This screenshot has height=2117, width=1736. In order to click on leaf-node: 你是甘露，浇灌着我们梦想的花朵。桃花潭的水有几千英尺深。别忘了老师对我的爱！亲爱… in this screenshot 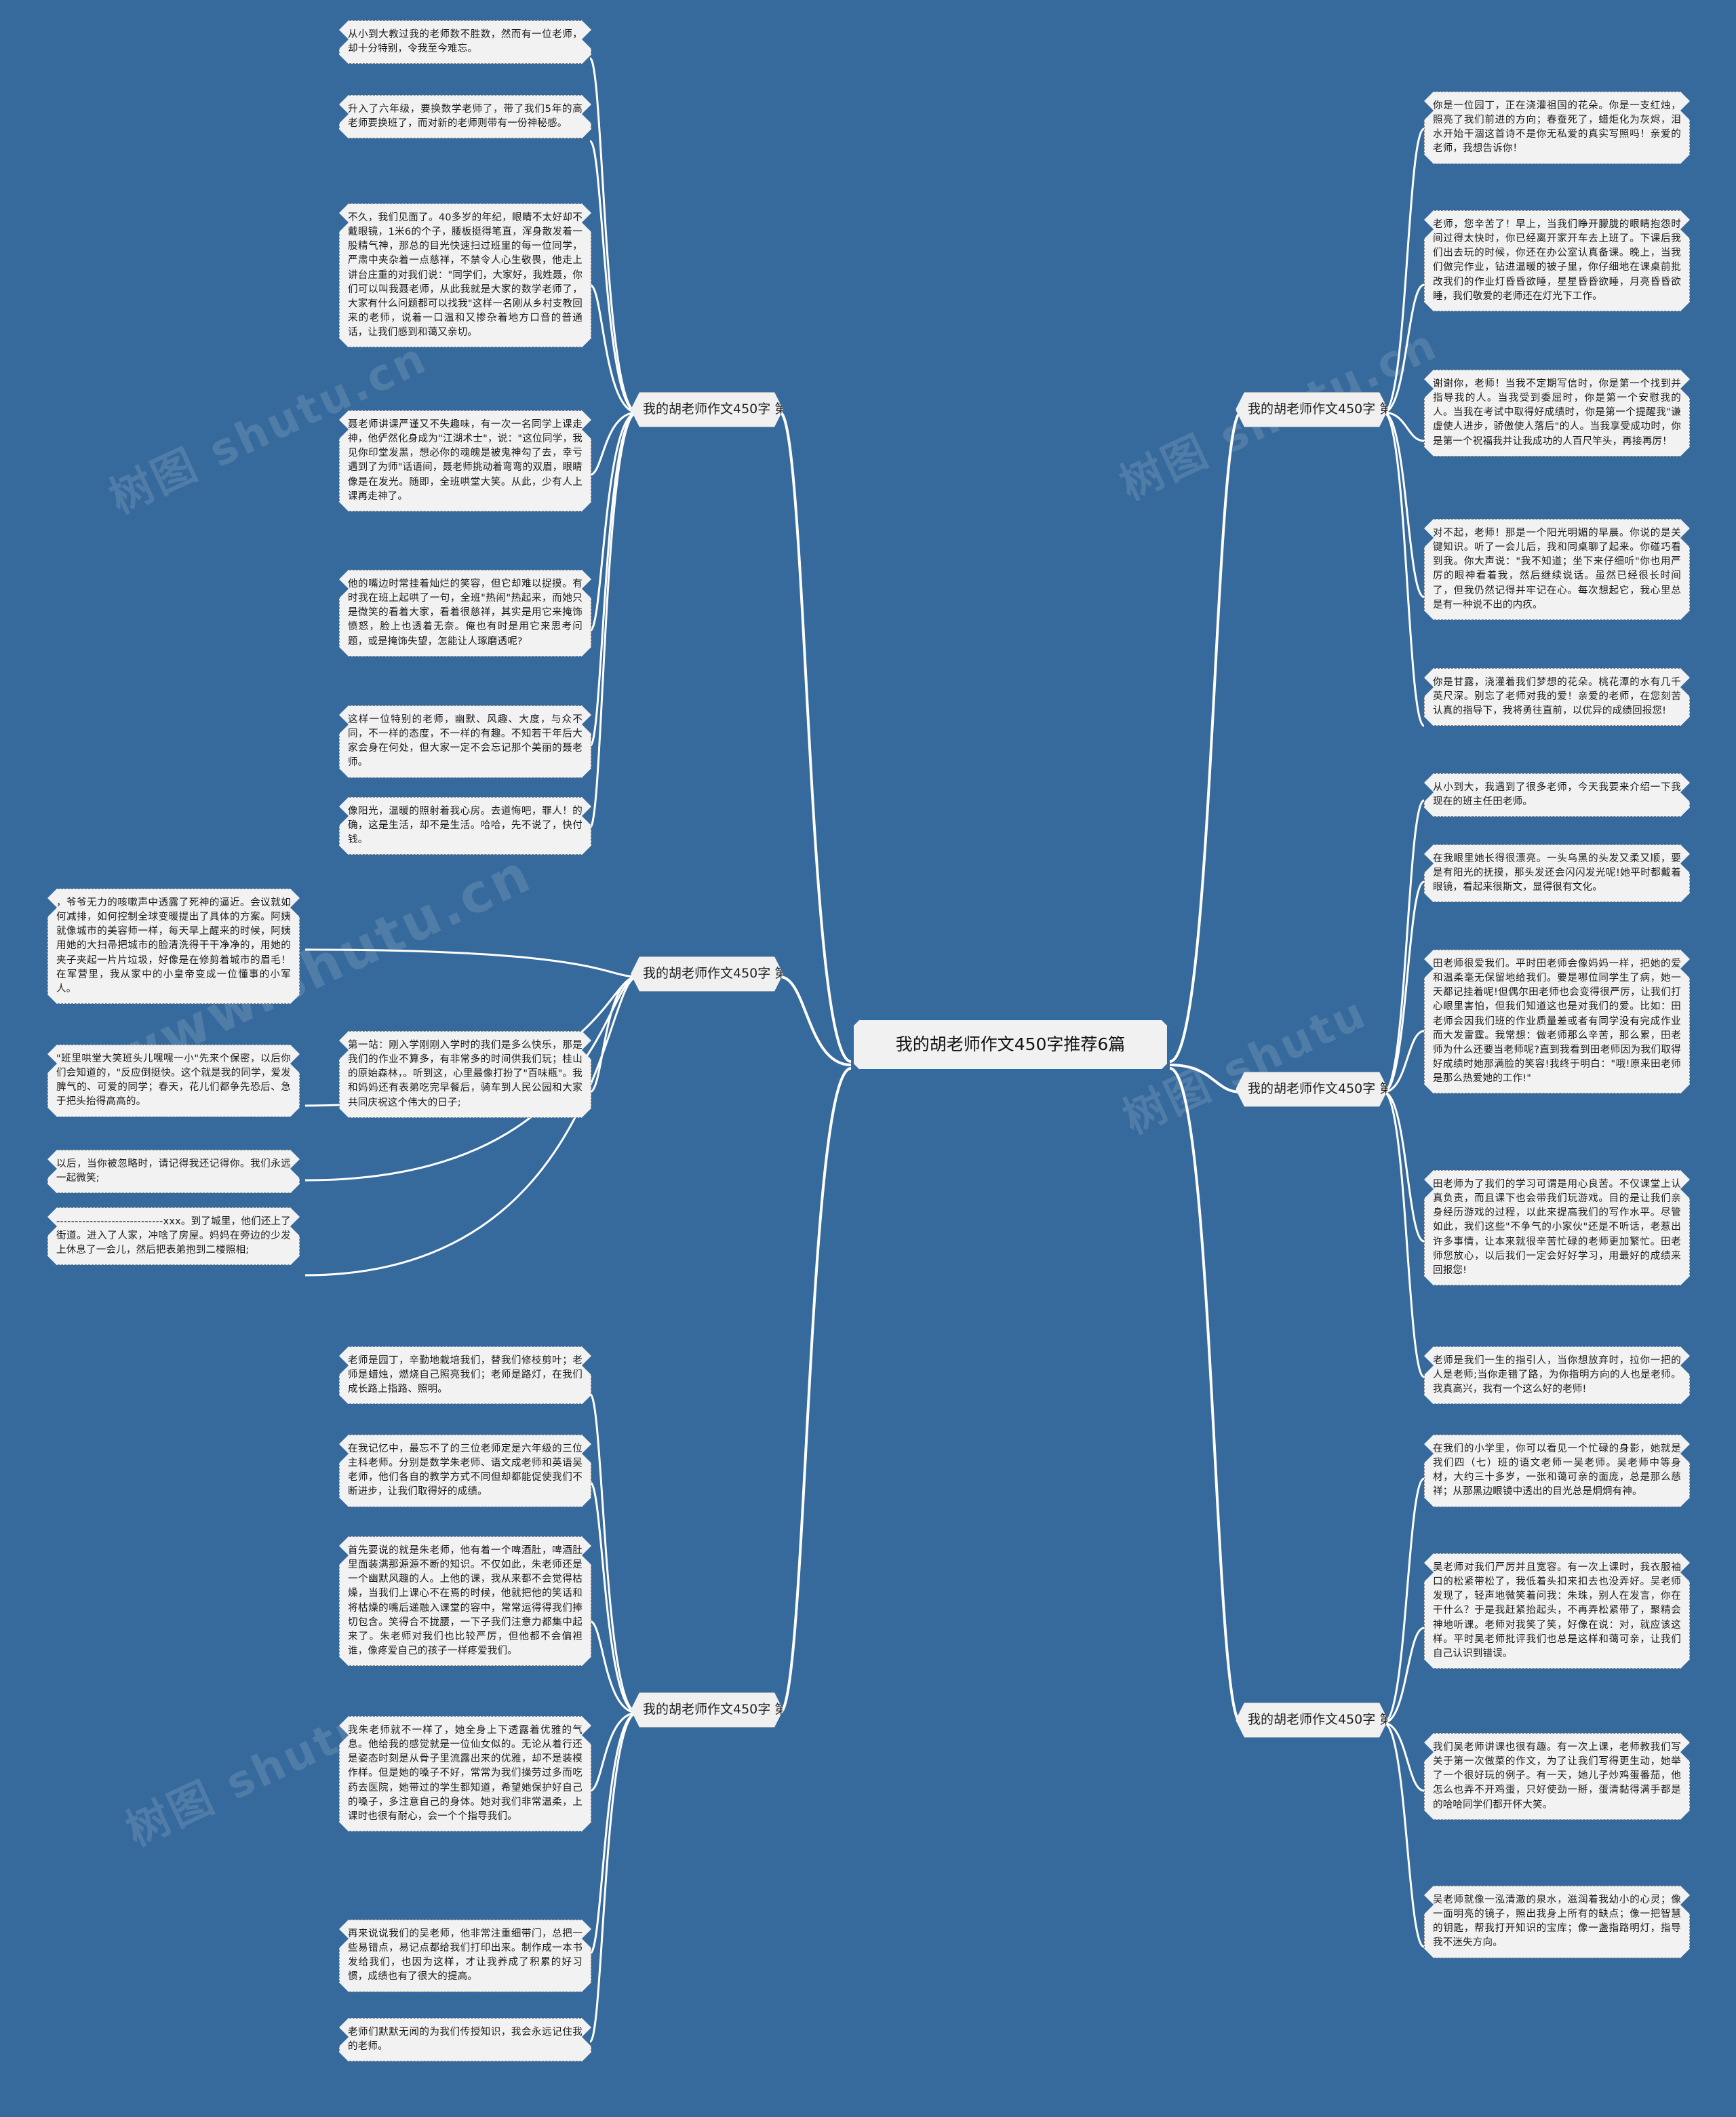, I will do `click(1557, 697)`.